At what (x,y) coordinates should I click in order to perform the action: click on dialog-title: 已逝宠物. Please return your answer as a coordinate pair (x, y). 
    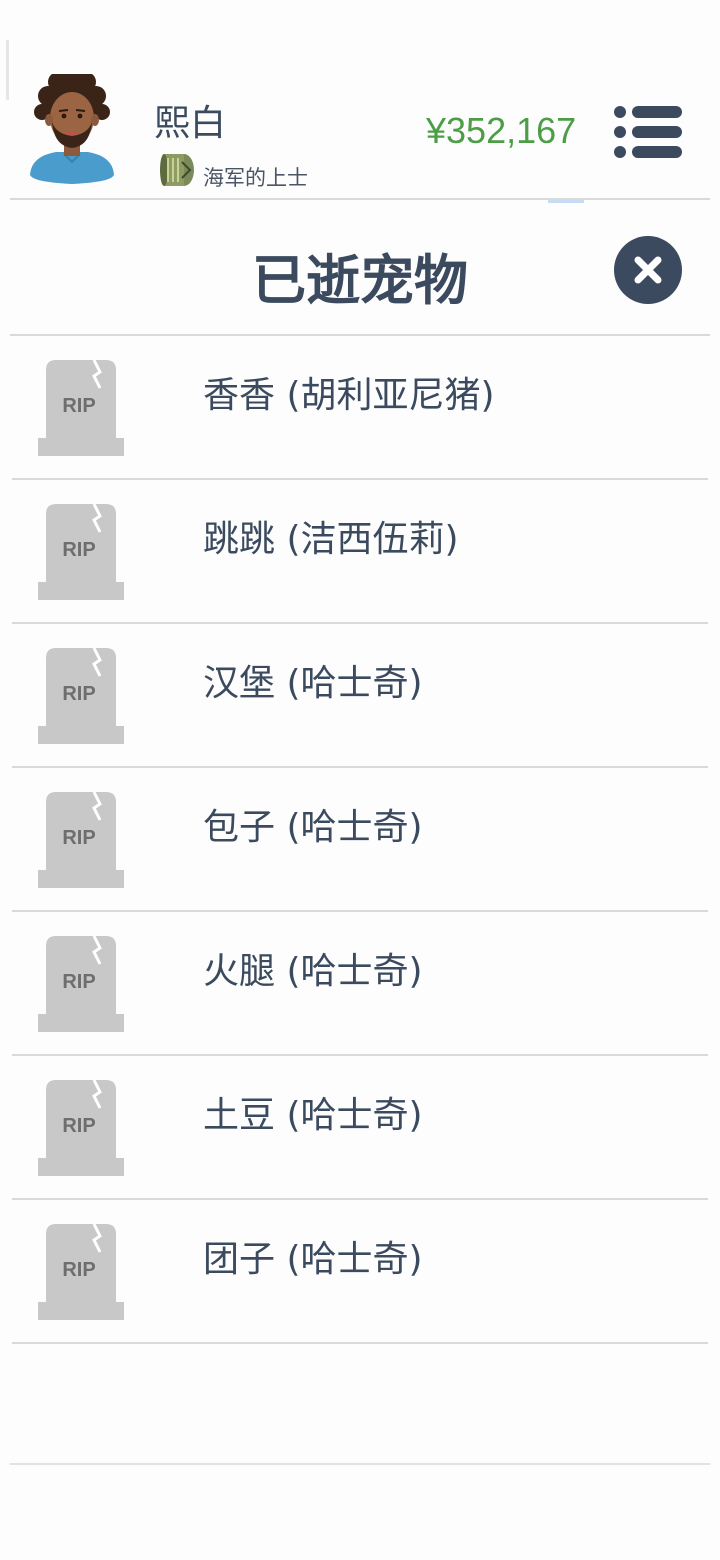
    Looking at the image, I should click on (360, 280).